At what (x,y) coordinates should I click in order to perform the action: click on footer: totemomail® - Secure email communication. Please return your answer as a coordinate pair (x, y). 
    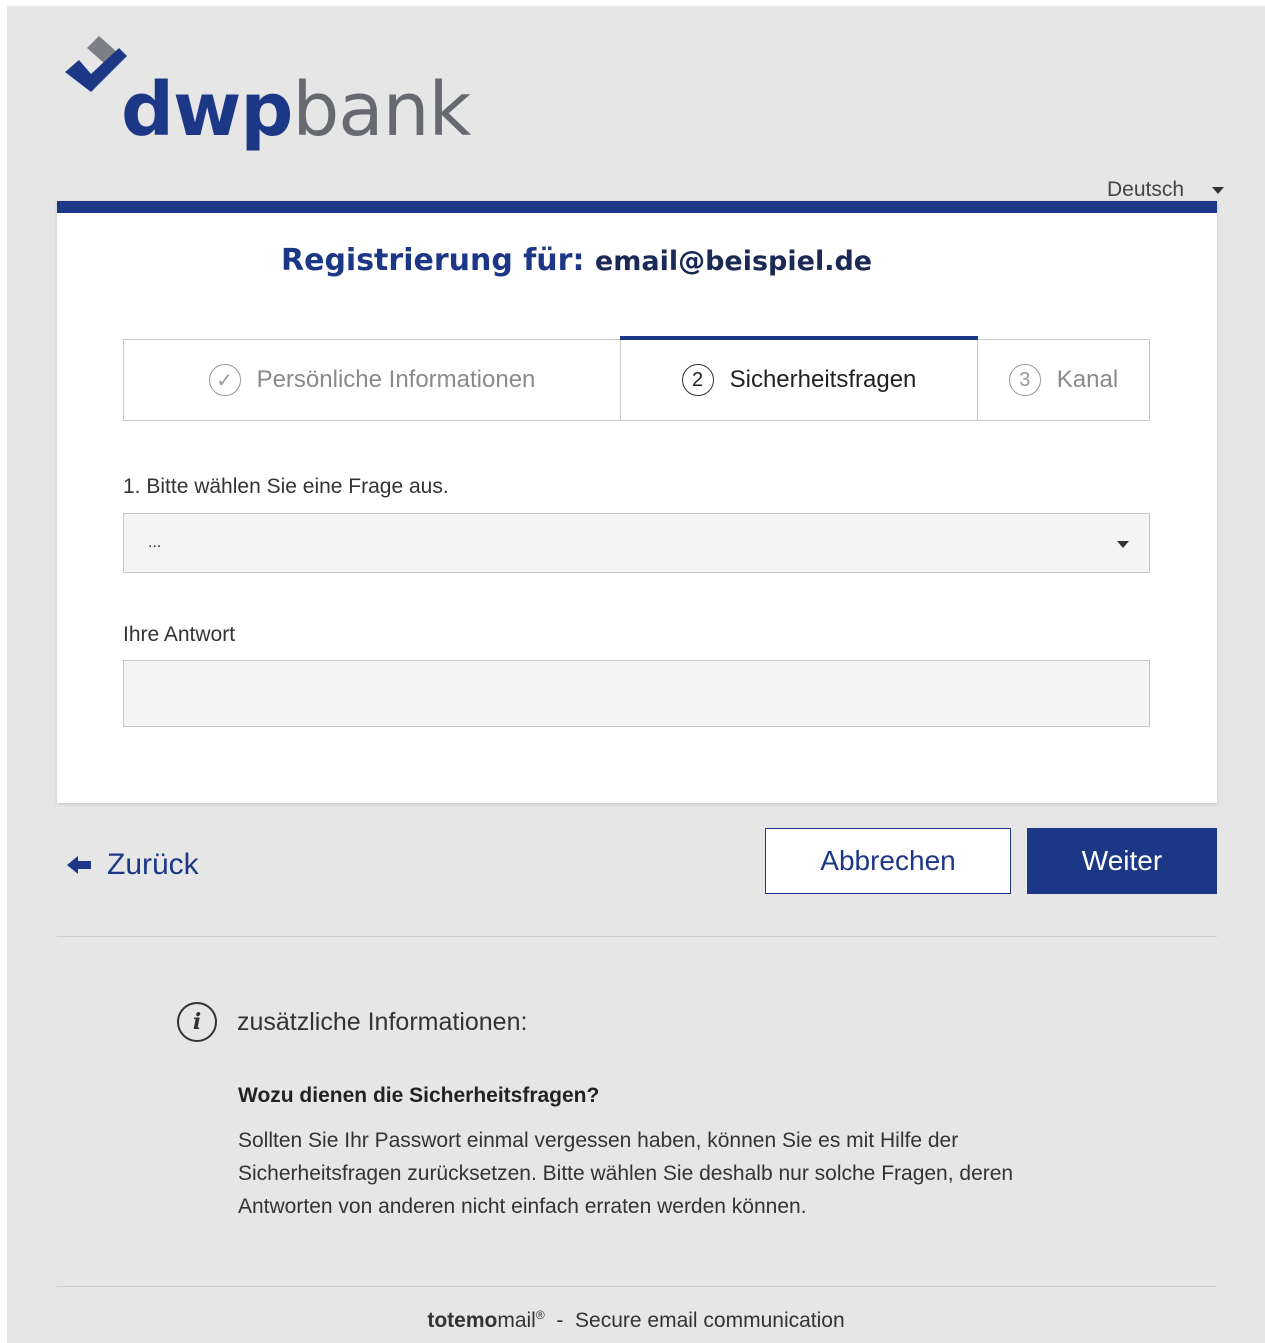
    Looking at the image, I should click on (636, 1320).